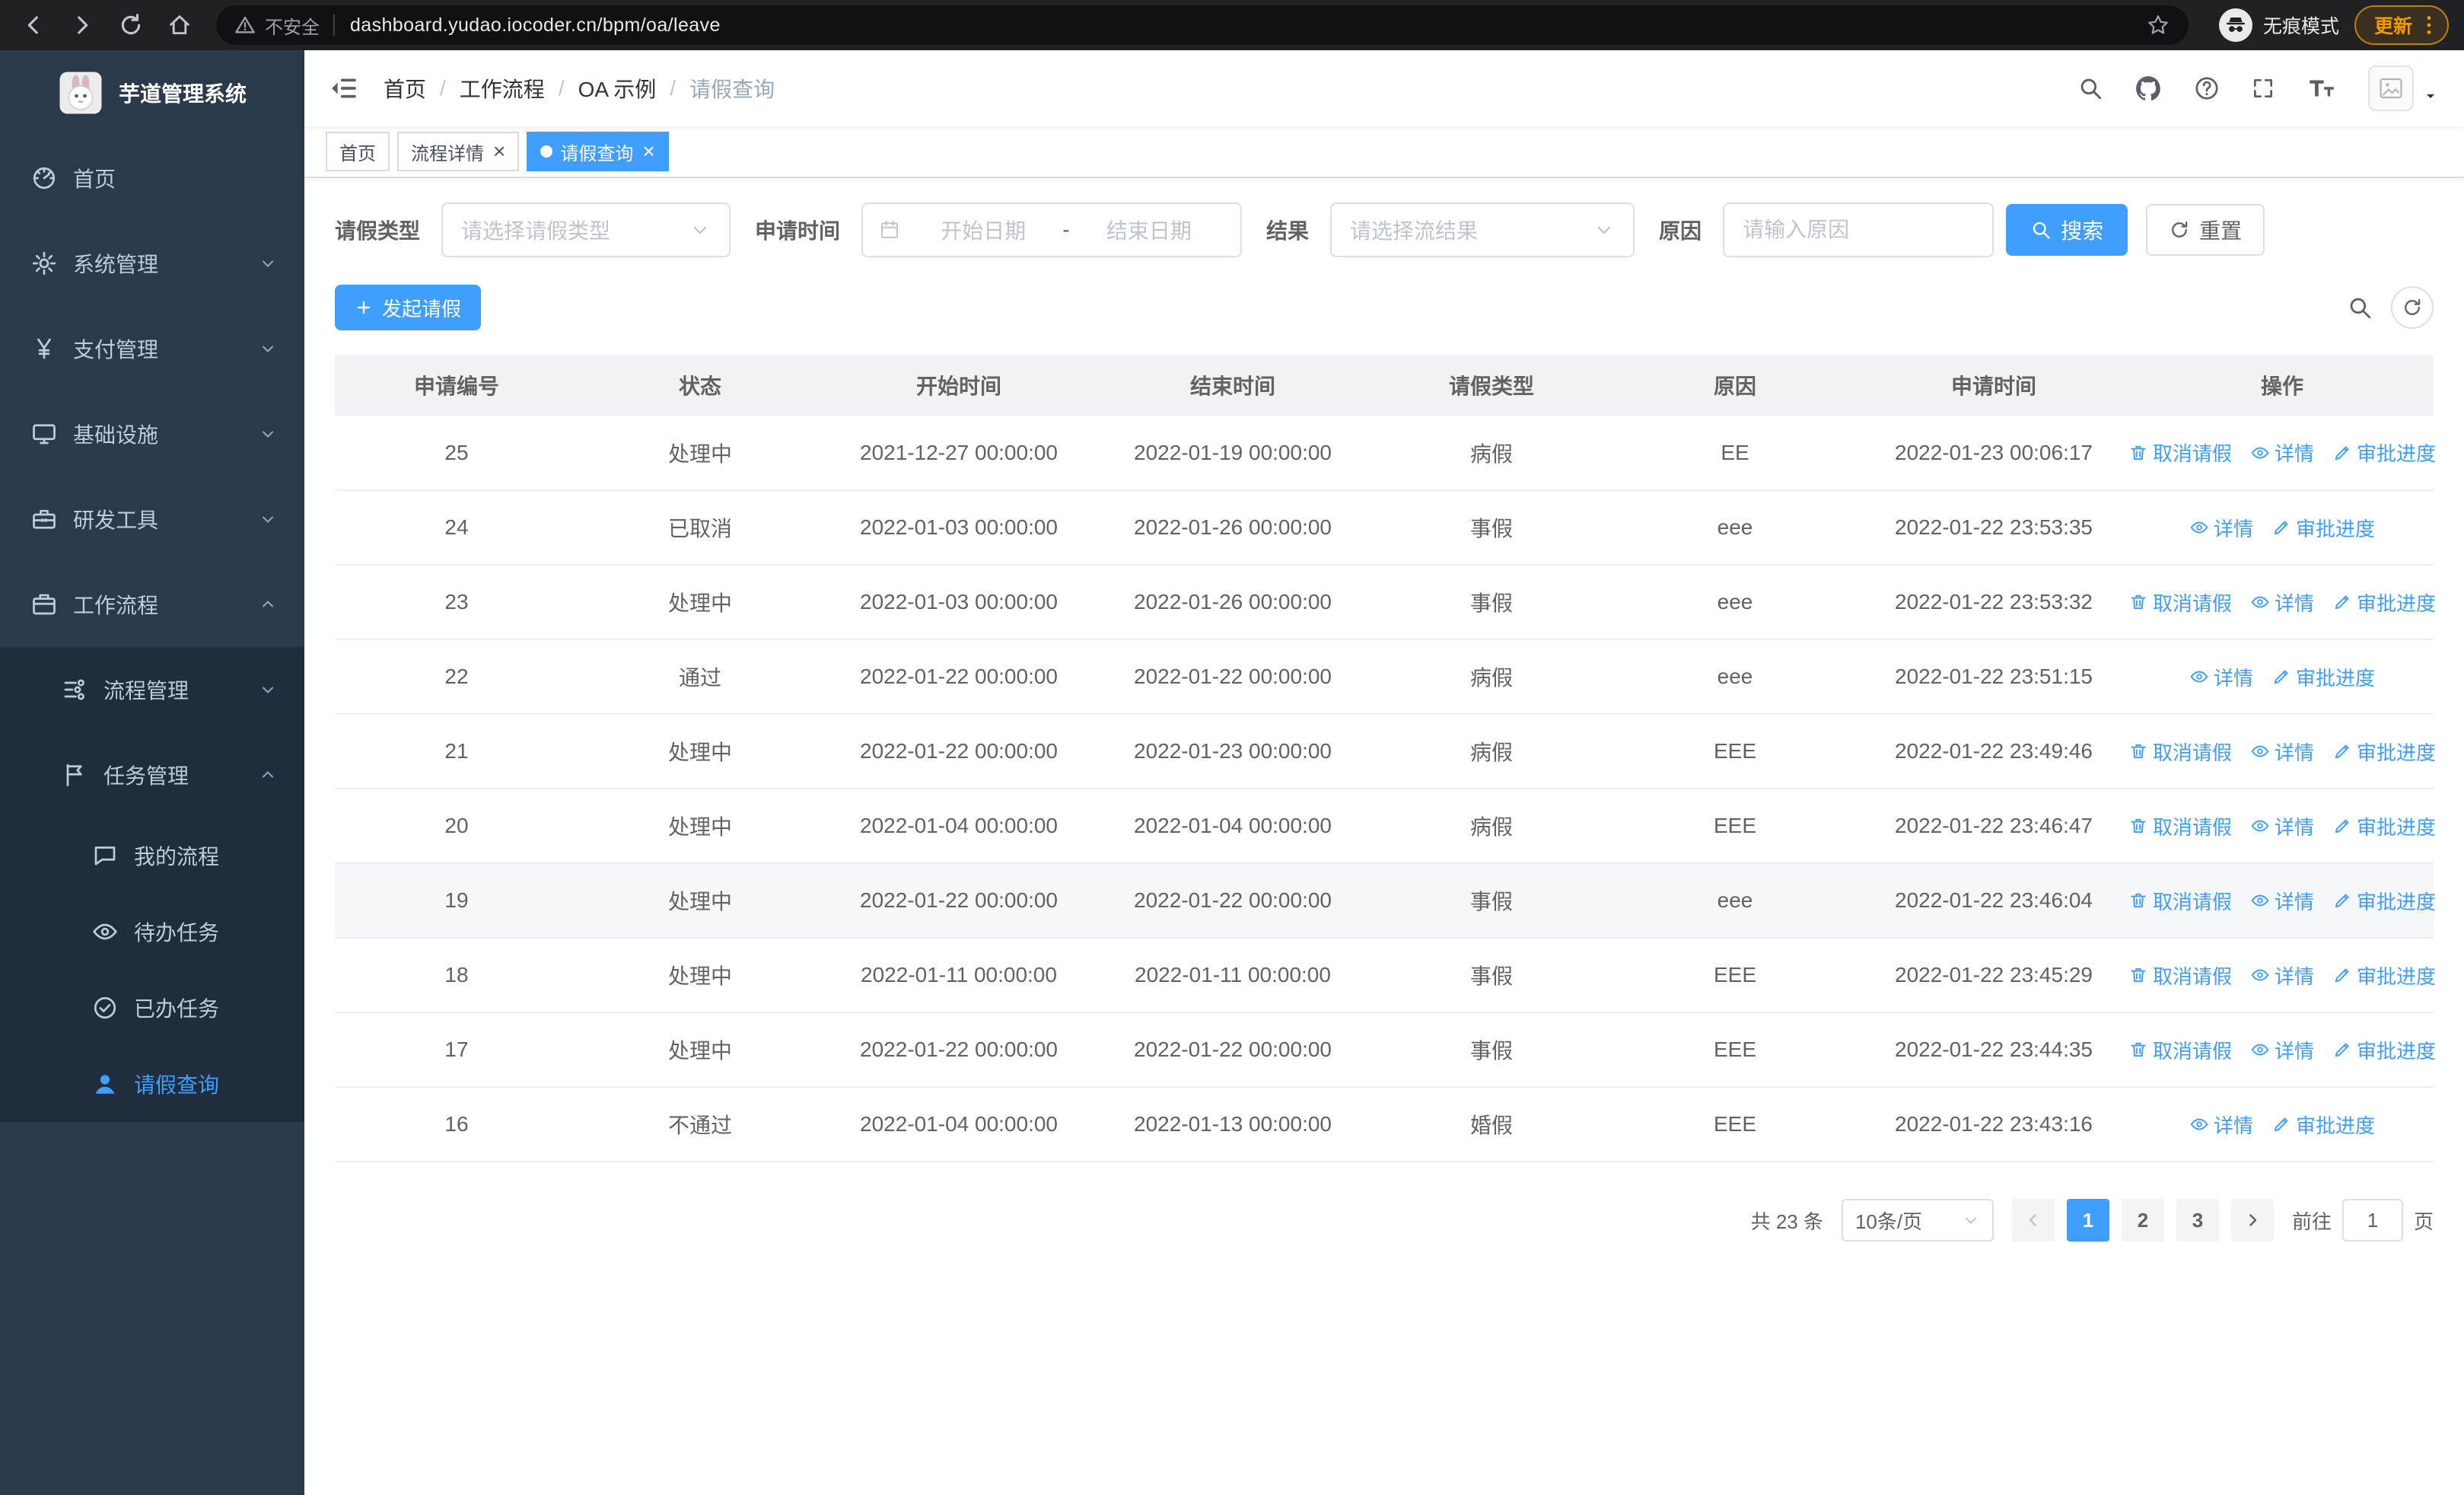  What do you see at coordinates (152, 178) in the screenshot?
I see `sidebar-item-home: 首页` at bounding box center [152, 178].